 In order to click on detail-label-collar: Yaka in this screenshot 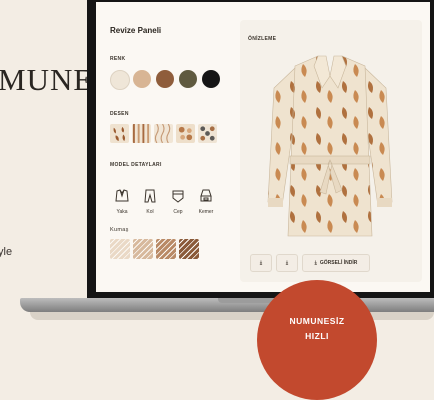, I will do `click(122, 212)`.